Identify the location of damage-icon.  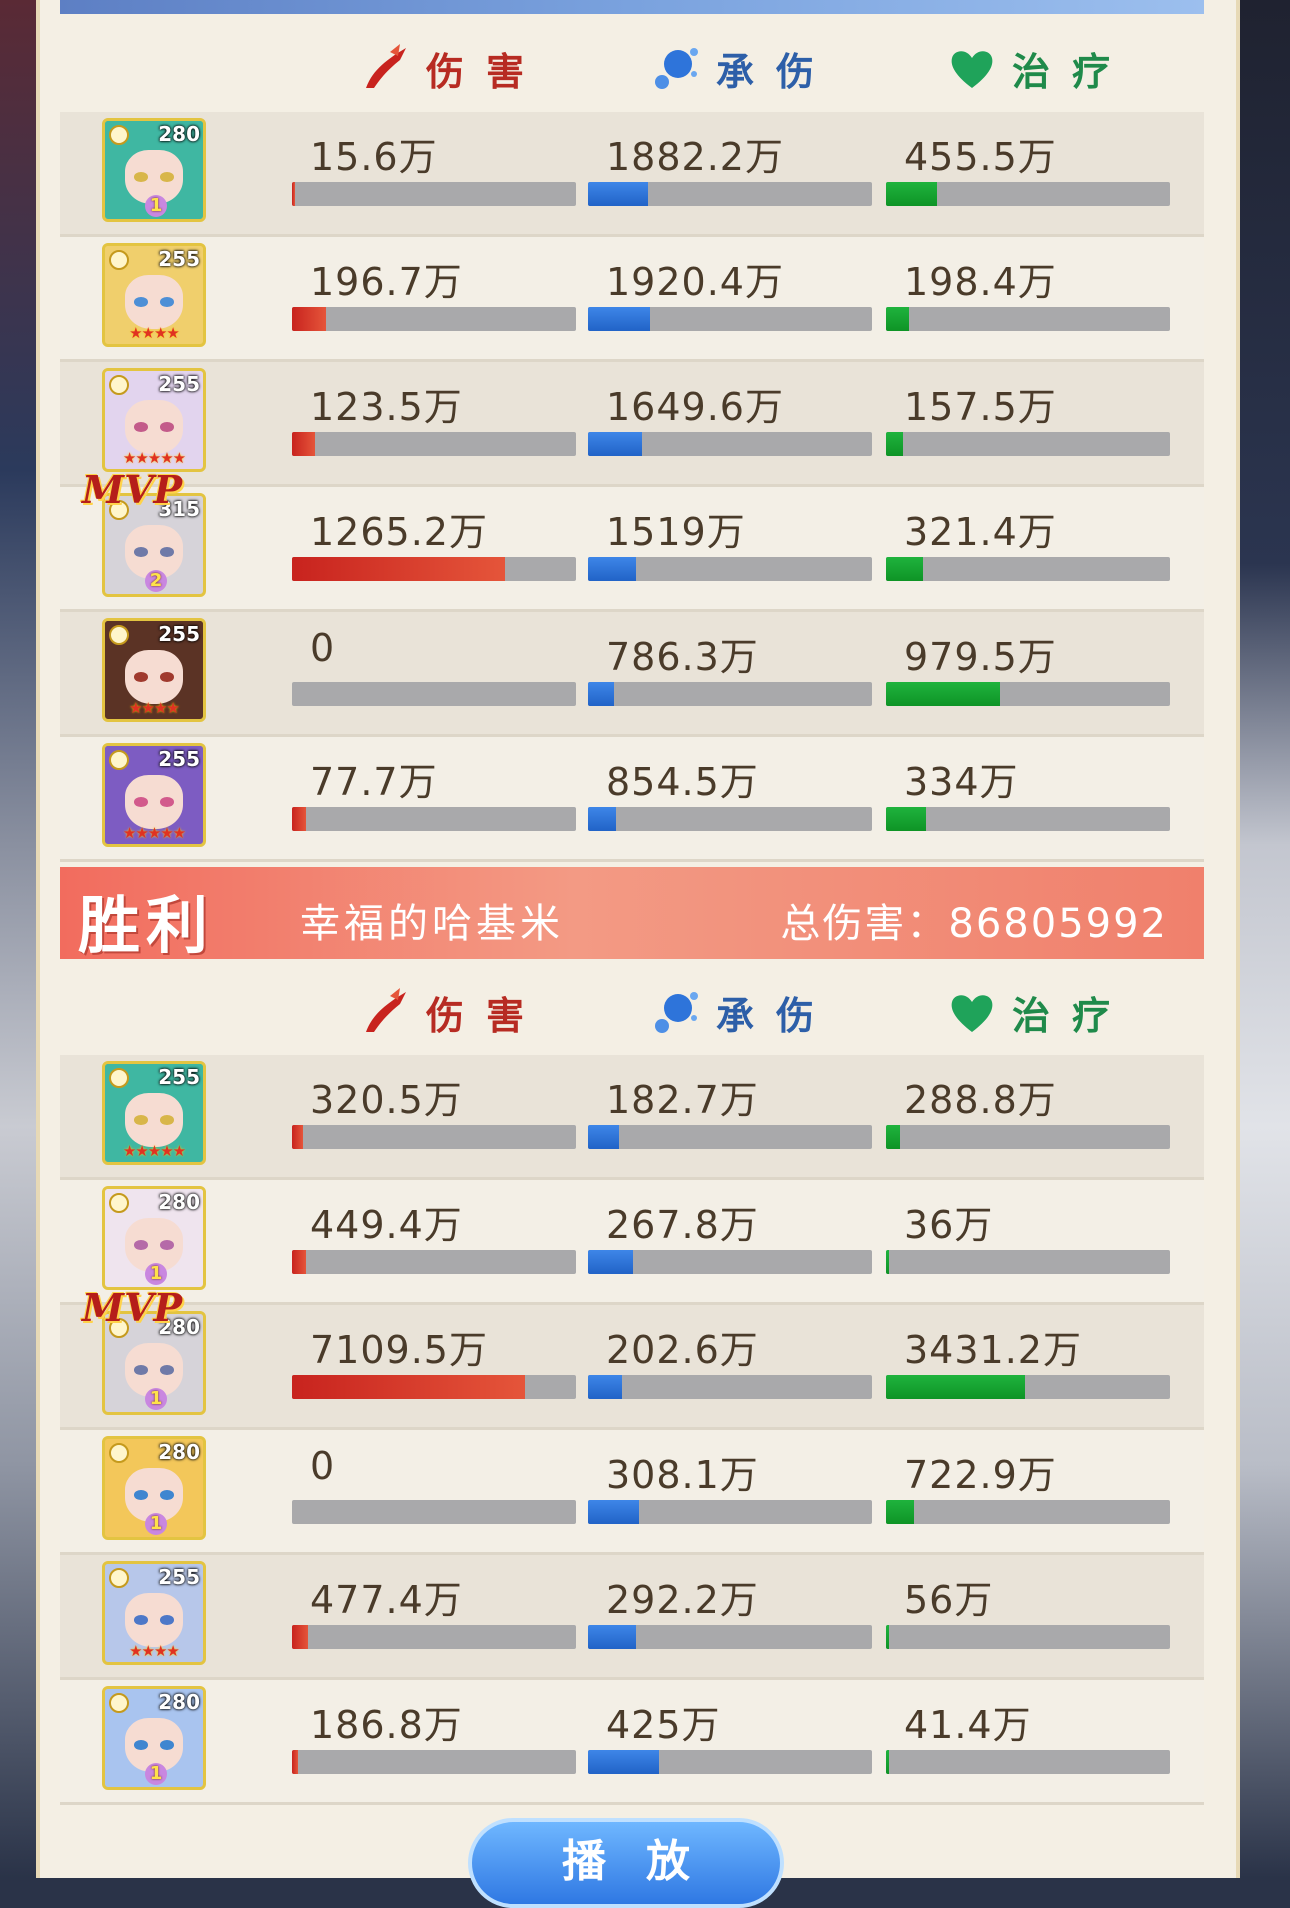
(386, 1010).